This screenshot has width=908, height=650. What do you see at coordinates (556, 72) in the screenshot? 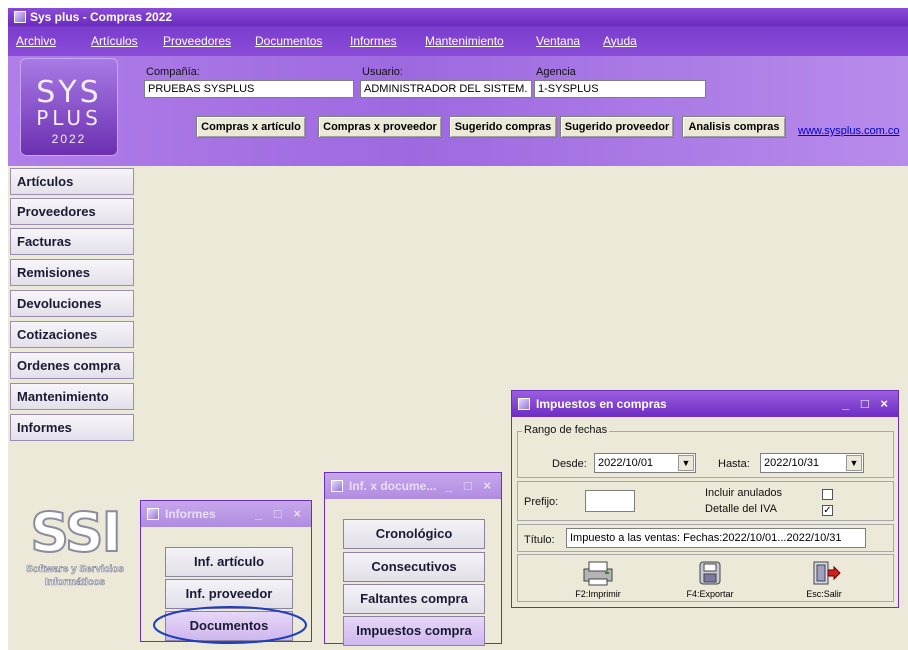
I see `agencia-label: Agencia` at bounding box center [556, 72].